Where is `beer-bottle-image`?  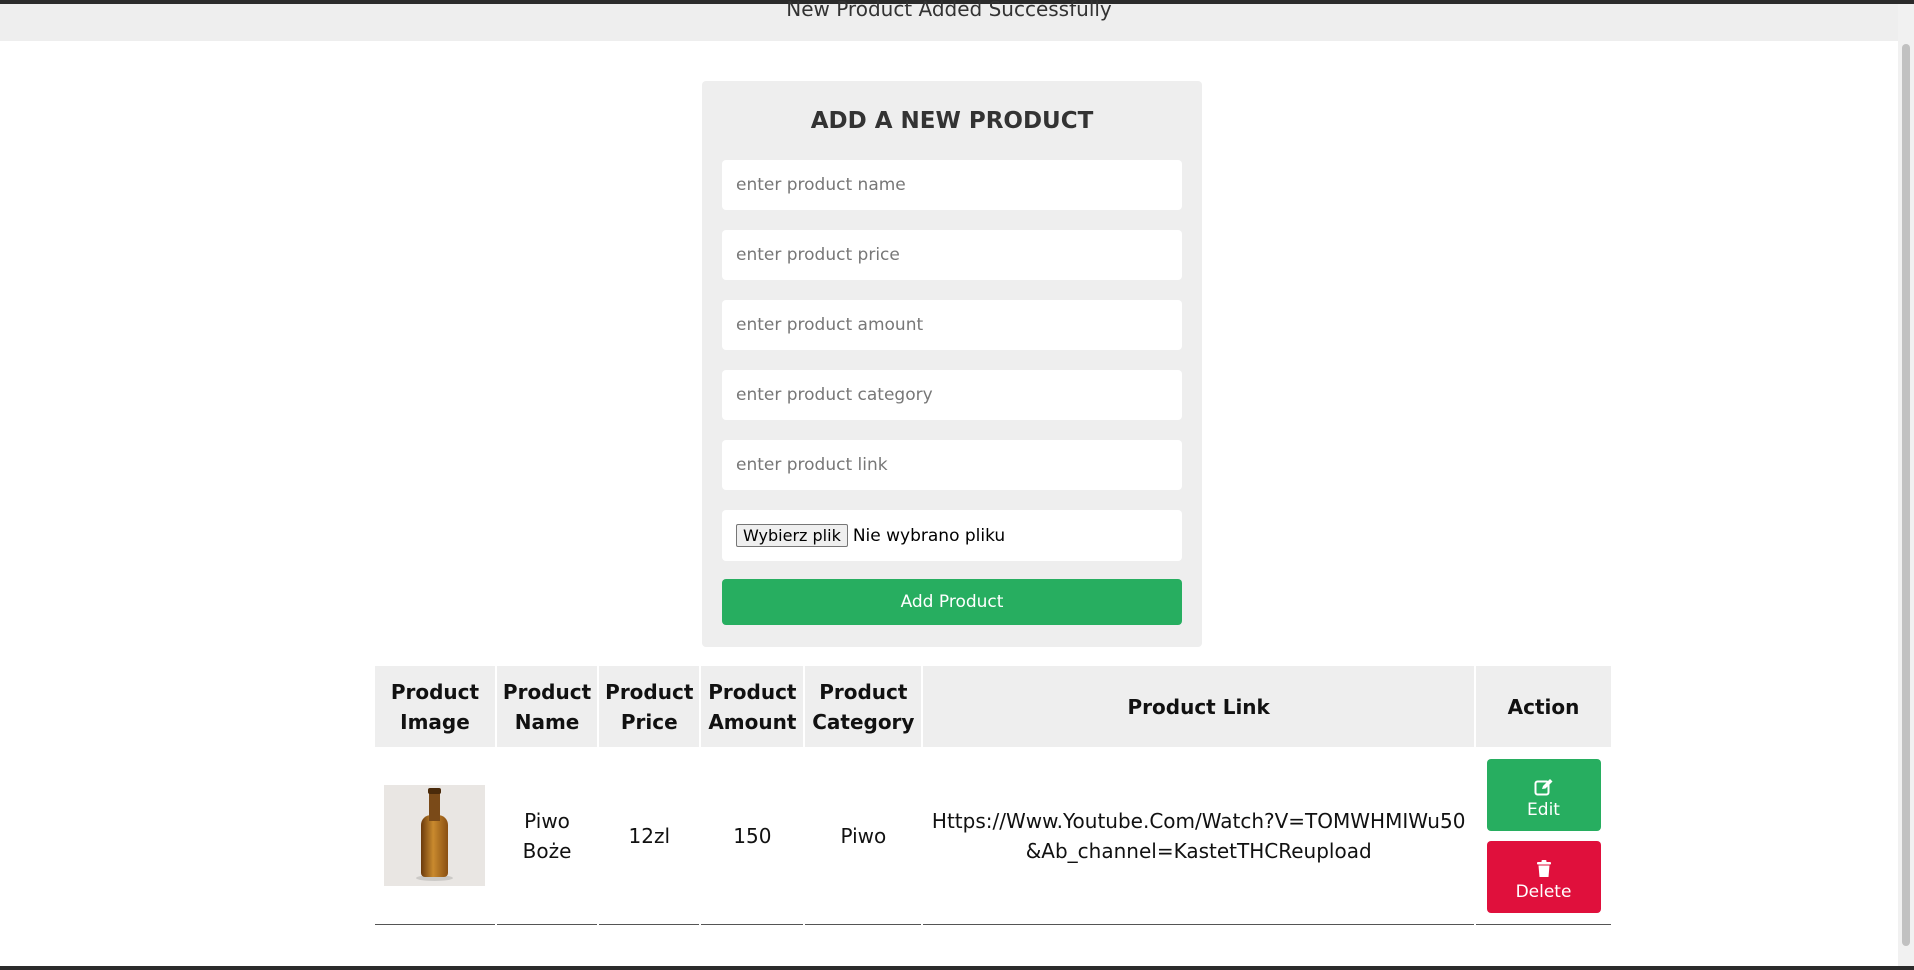
beer-bottle-image is located at coordinates (435, 835).